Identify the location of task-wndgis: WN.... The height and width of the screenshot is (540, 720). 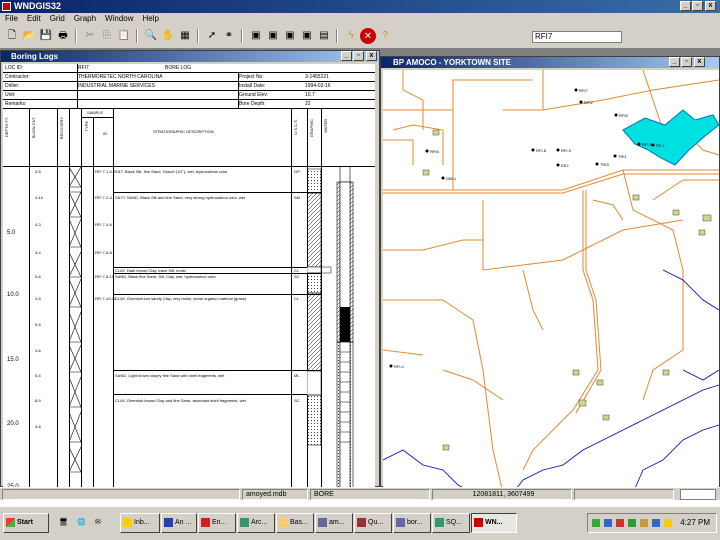
(494, 523).